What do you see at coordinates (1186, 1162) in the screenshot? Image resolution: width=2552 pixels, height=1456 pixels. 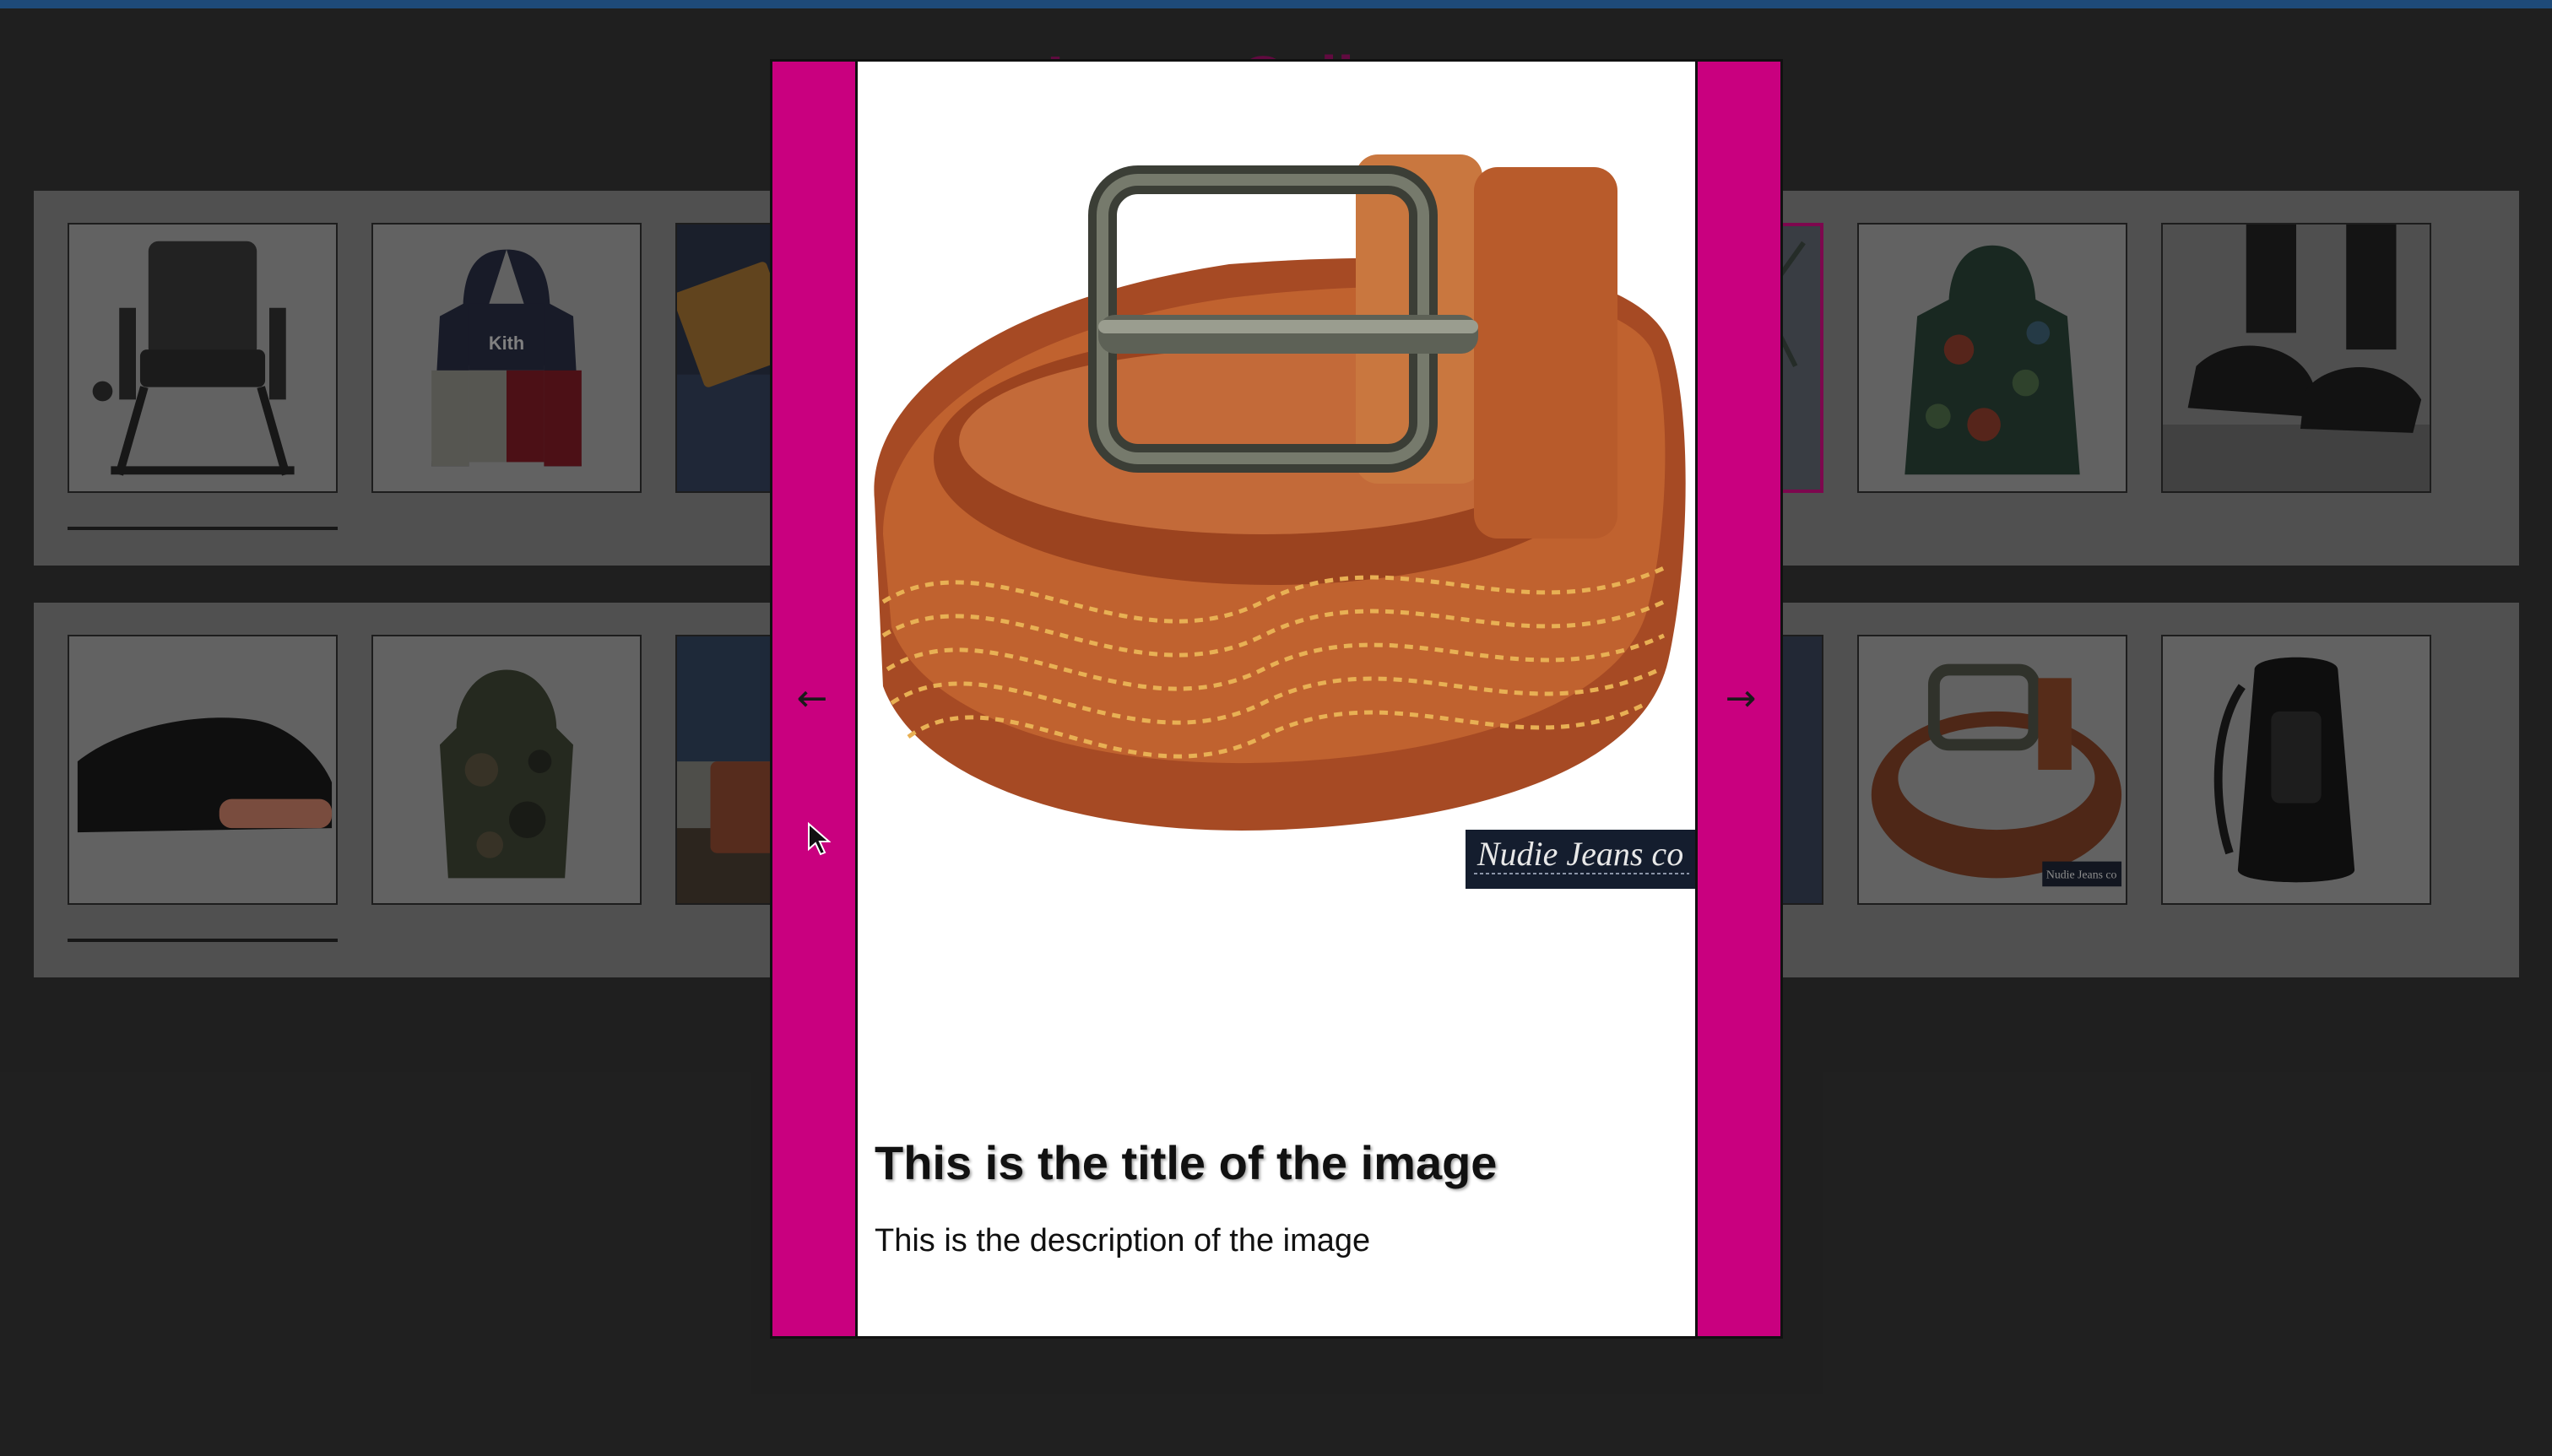 I see `image-title: This is the title of the image` at bounding box center [1186, 1162].